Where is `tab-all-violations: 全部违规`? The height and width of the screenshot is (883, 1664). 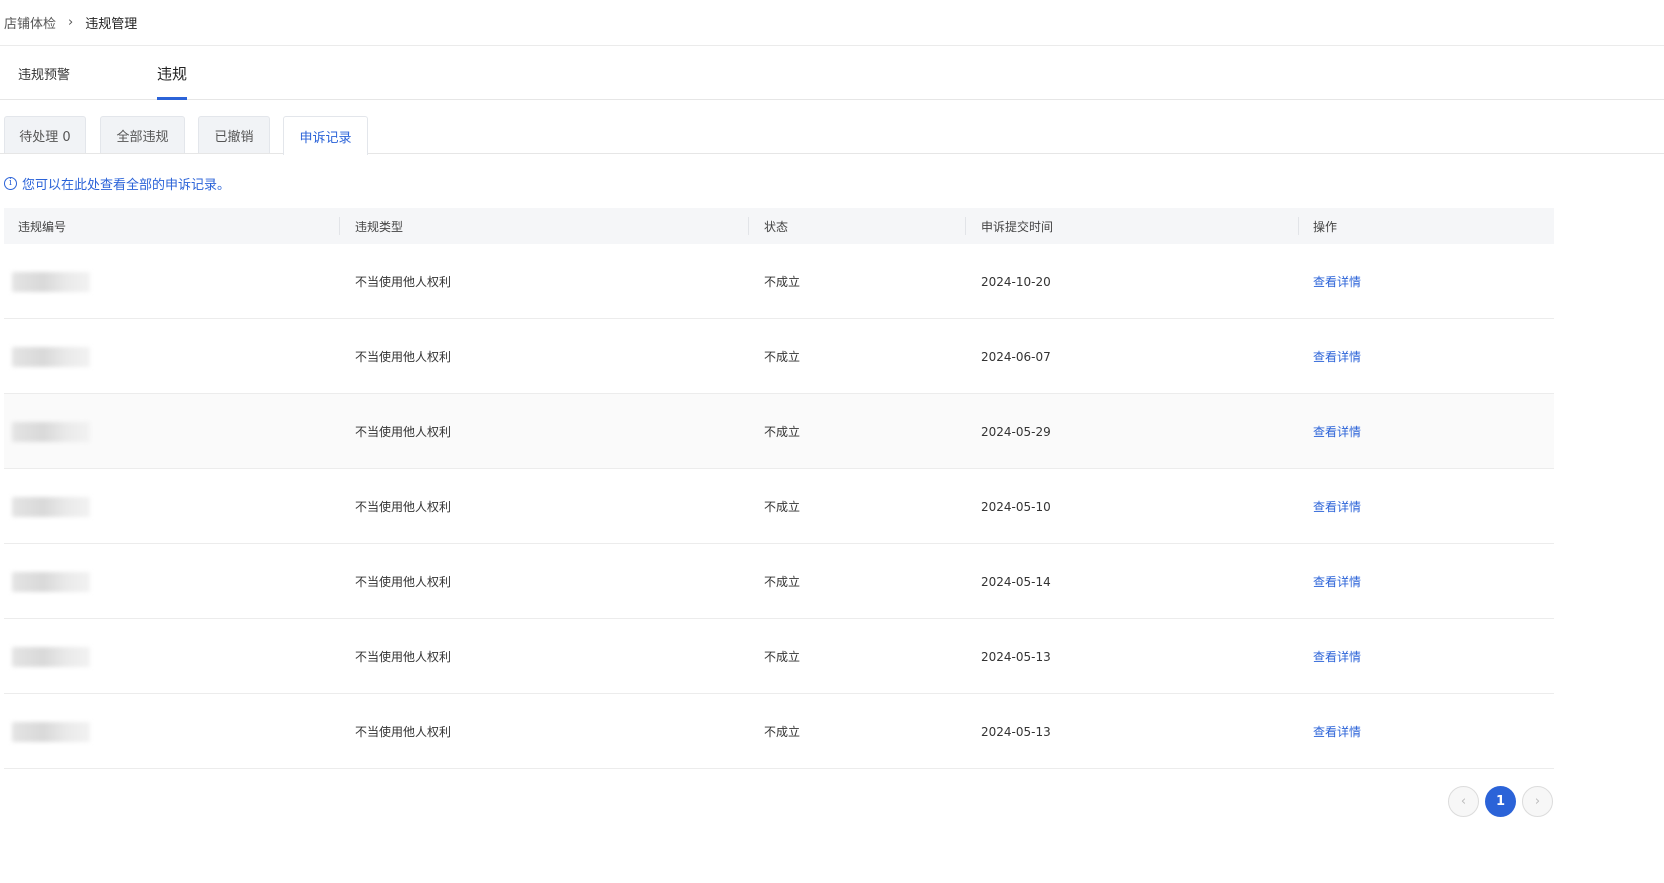
tab-all-violations: 全部违规 is located at coordinates (142, 134).